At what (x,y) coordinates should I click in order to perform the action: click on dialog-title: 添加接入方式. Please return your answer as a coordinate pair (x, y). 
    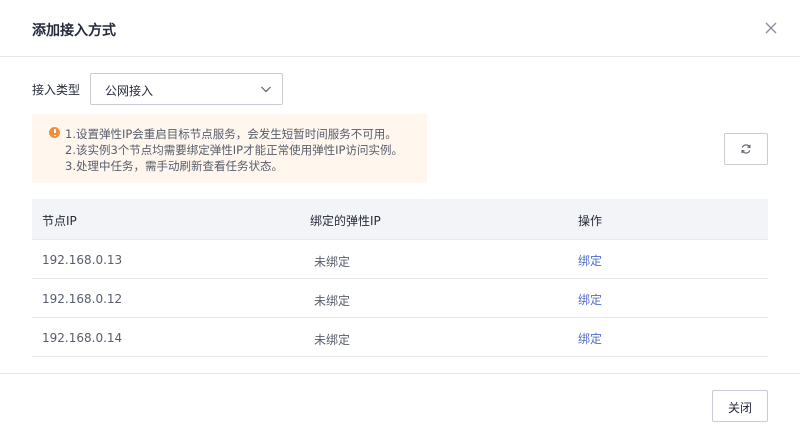
    Looking at the image, I should click on (74, 31).